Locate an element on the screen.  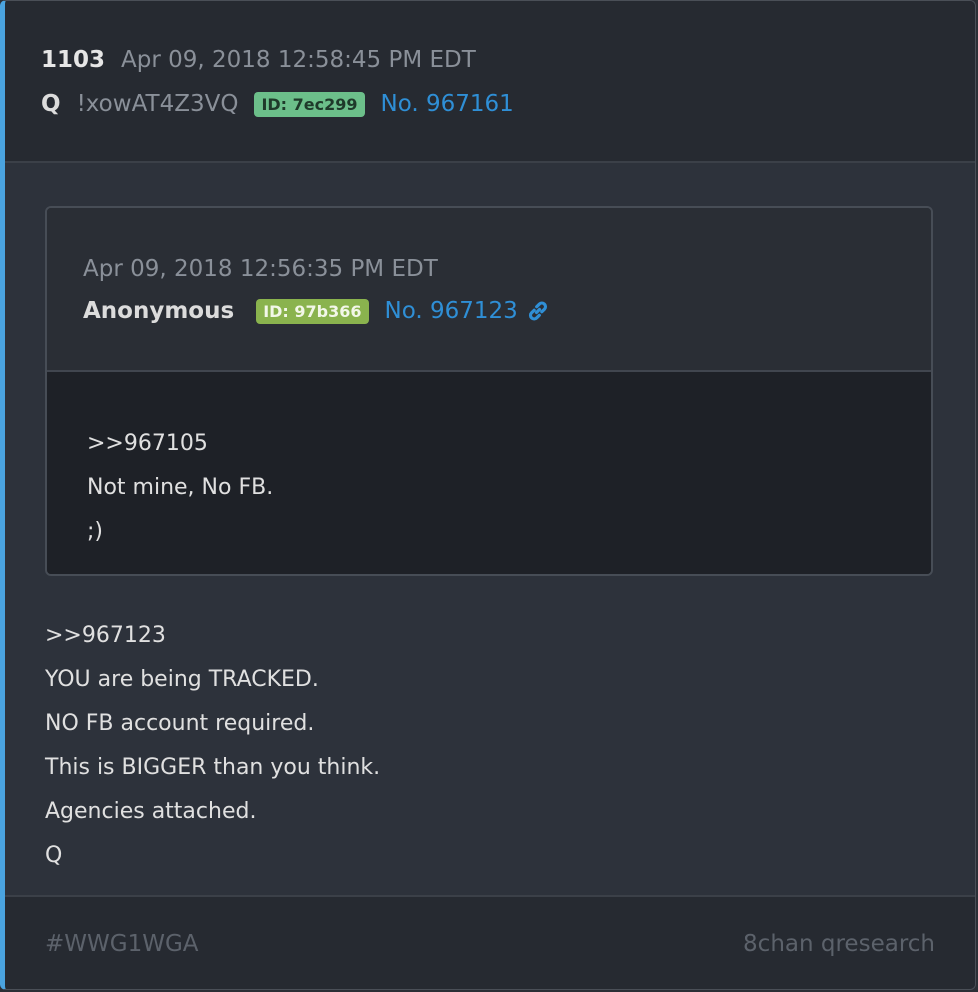
post-author-line: Q !xowAT4Z3VQ ID: 7ec299 No. 967161 is located at coordinates (277, 104).